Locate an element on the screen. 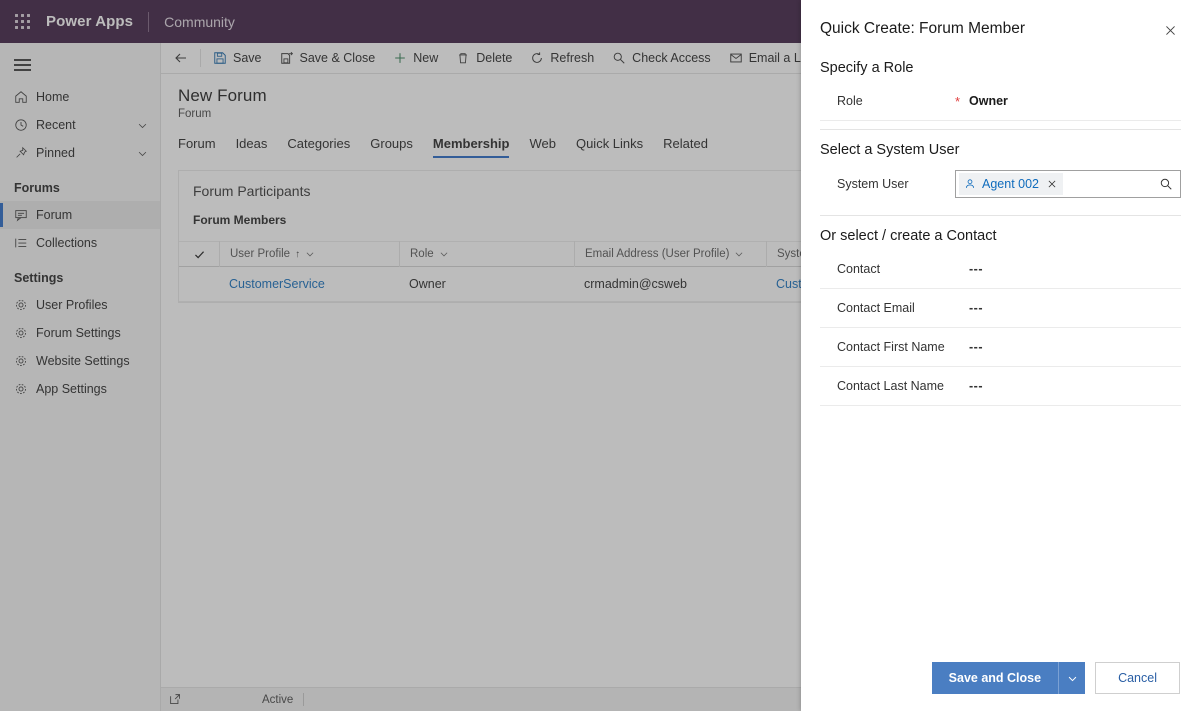 The width and height of the screenshot is (1200, 711). sidebar-group-settings: Settings is located at coordinates (39, 278).